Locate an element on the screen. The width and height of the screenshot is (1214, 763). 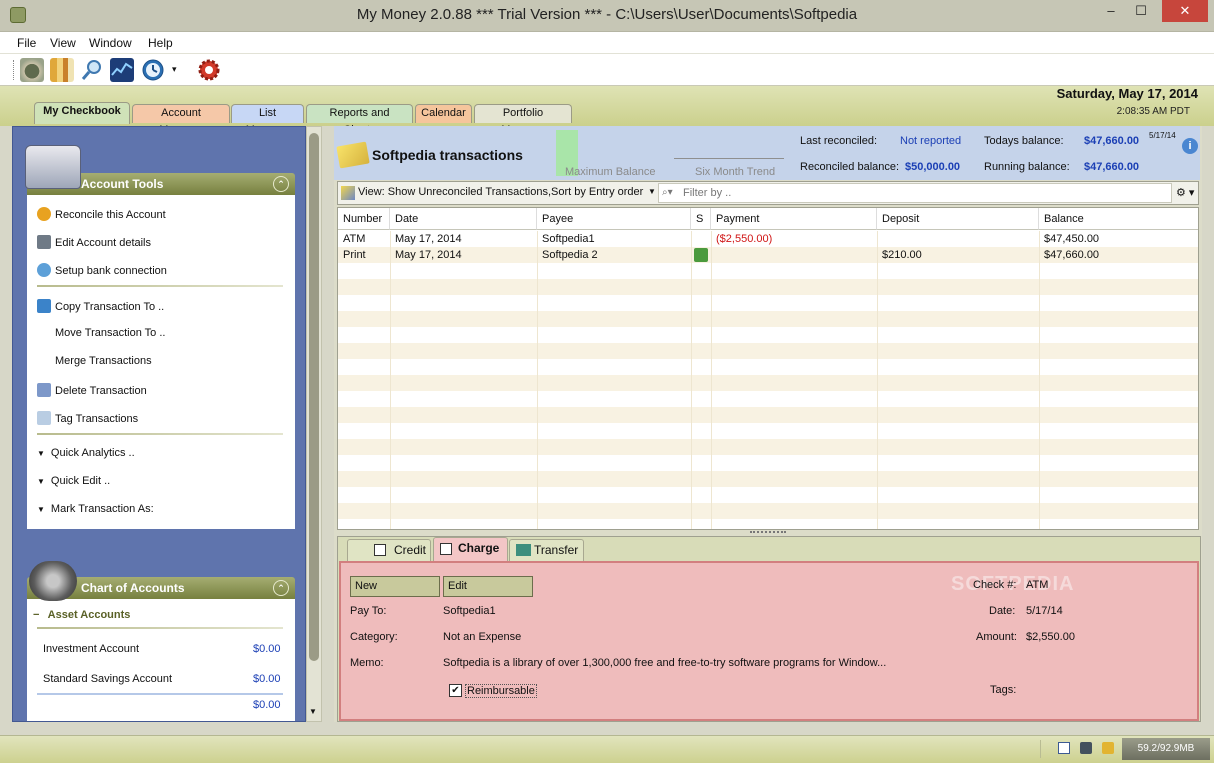
menu-help: Help is located at coordinates (160, 43).